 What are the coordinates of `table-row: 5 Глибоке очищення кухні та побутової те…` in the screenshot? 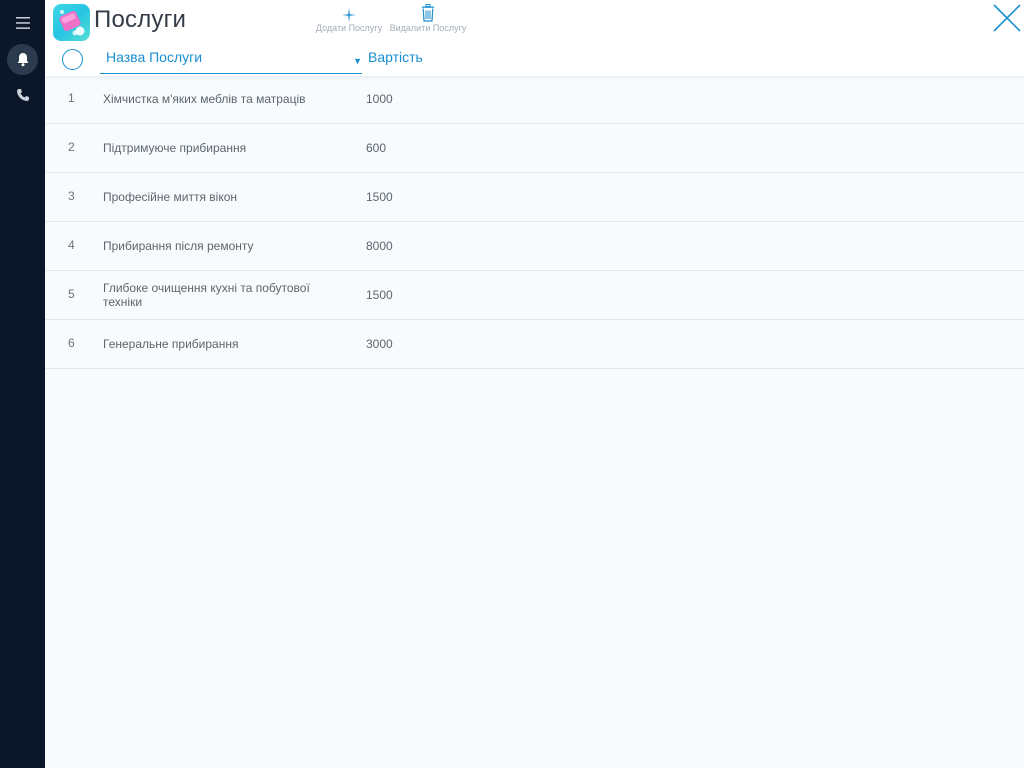 It's located at (534, 295).